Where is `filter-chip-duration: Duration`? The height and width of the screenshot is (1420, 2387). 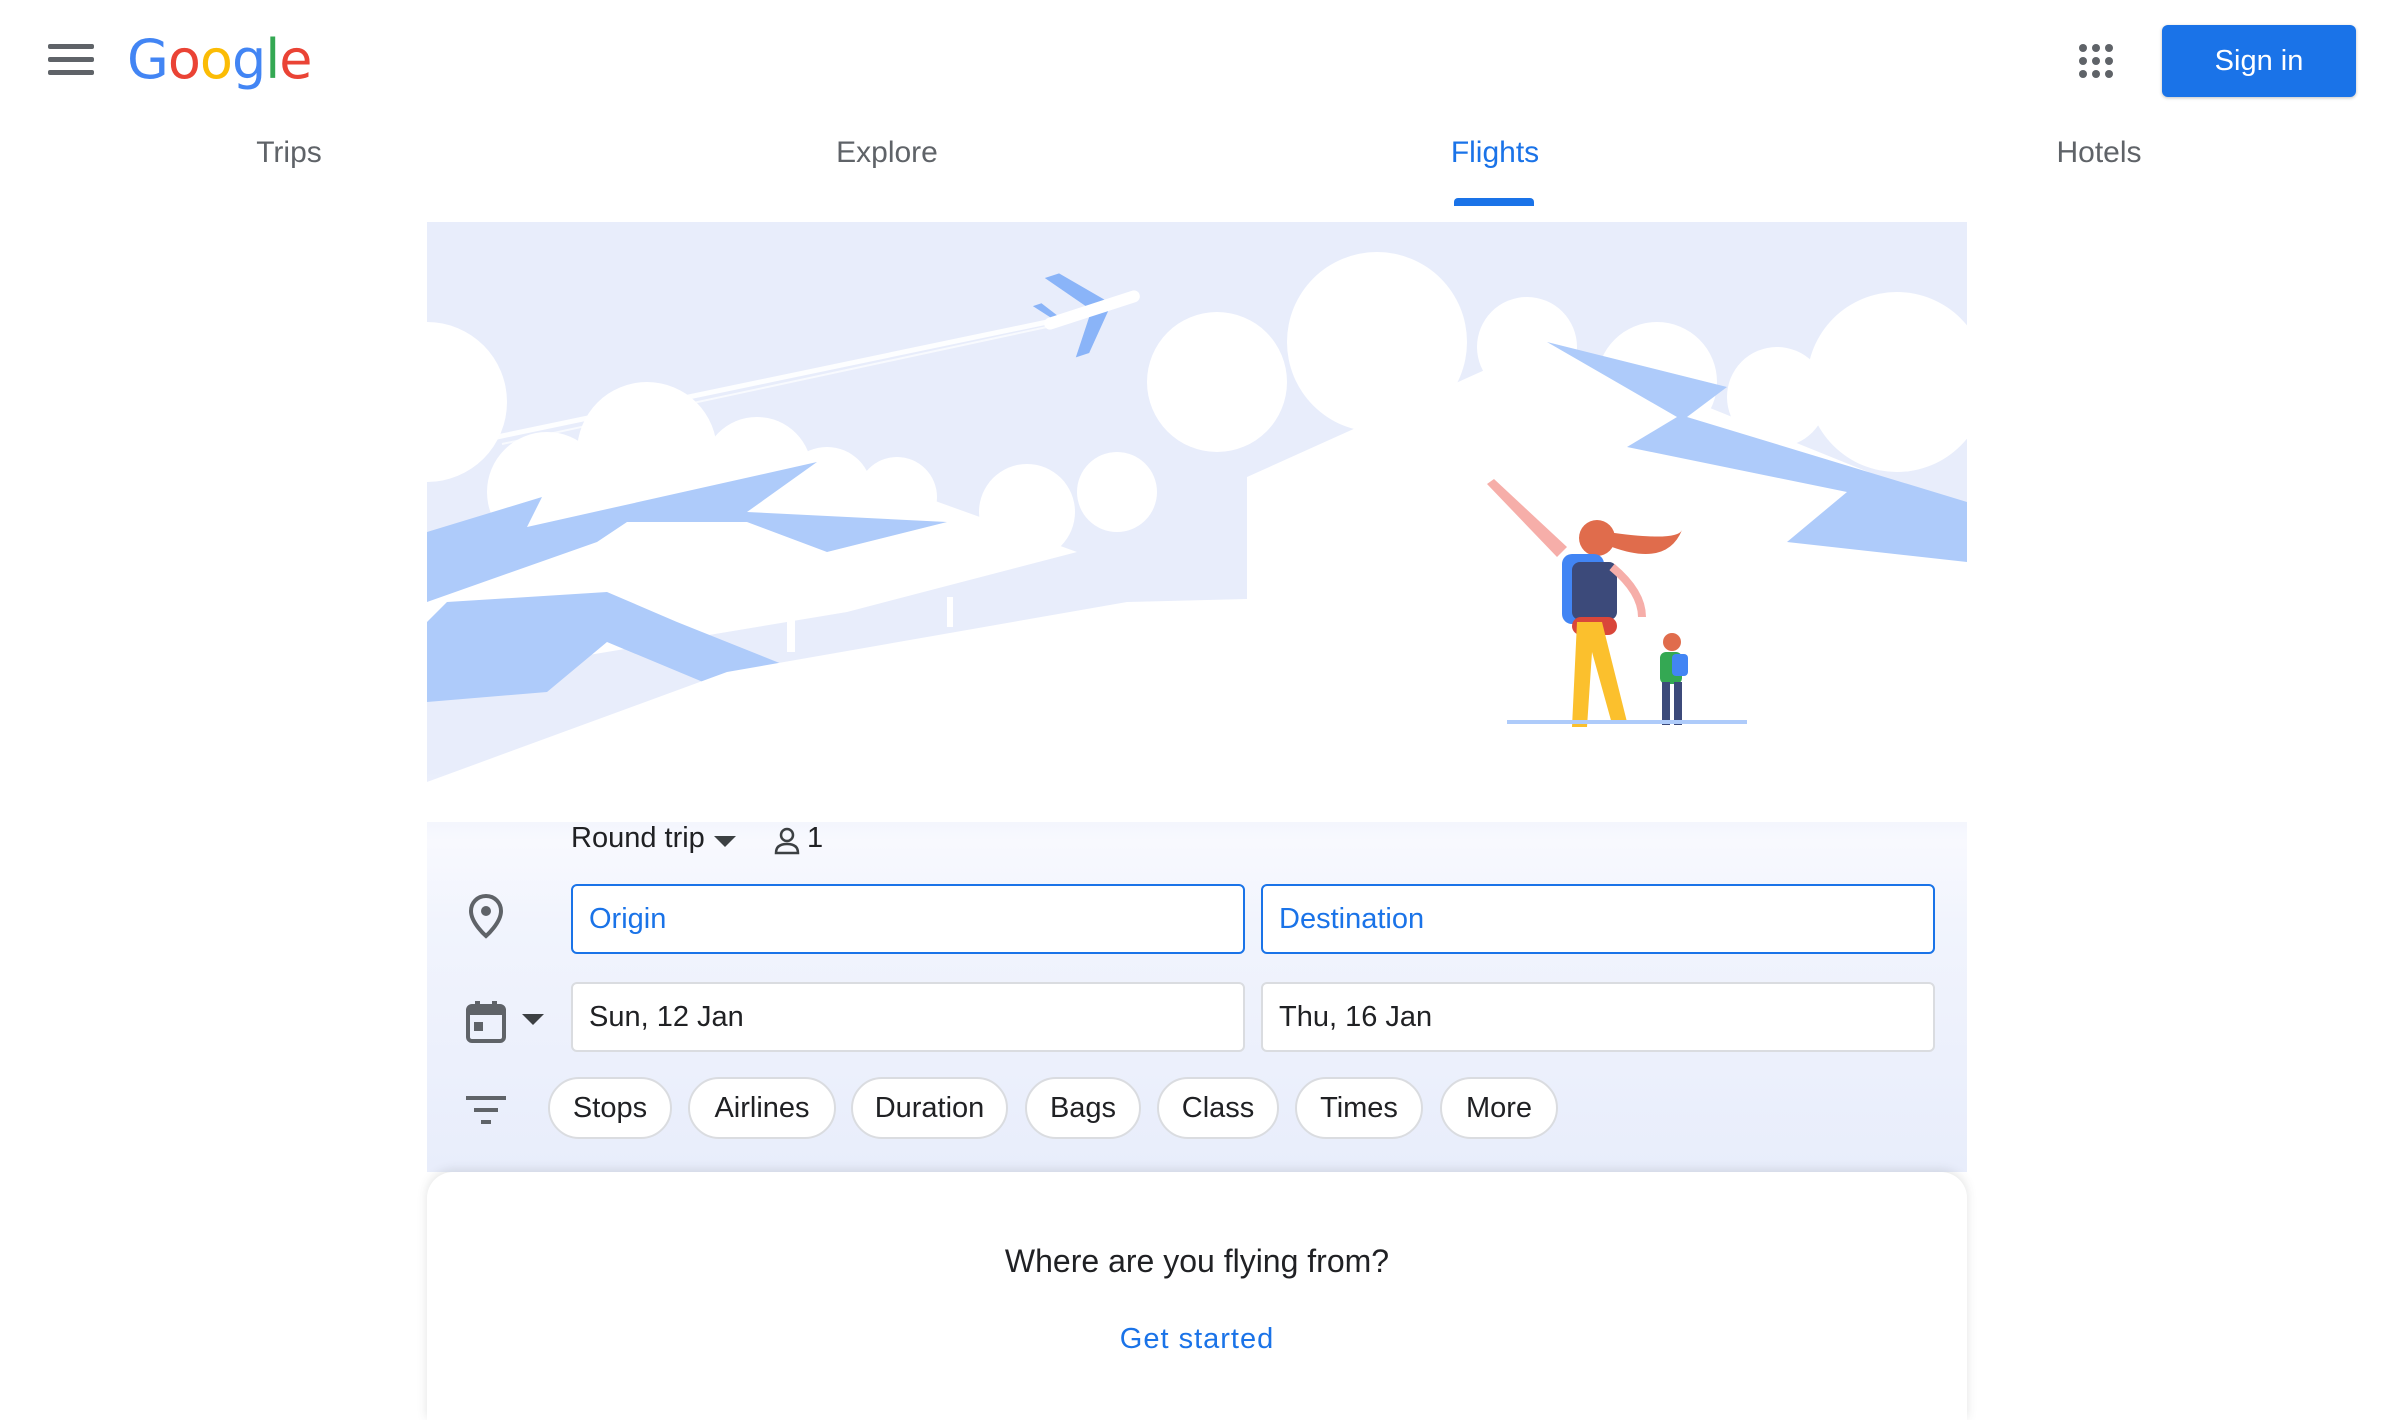
filter-chip-duration: Duration is located at coordinates (929, 1108).